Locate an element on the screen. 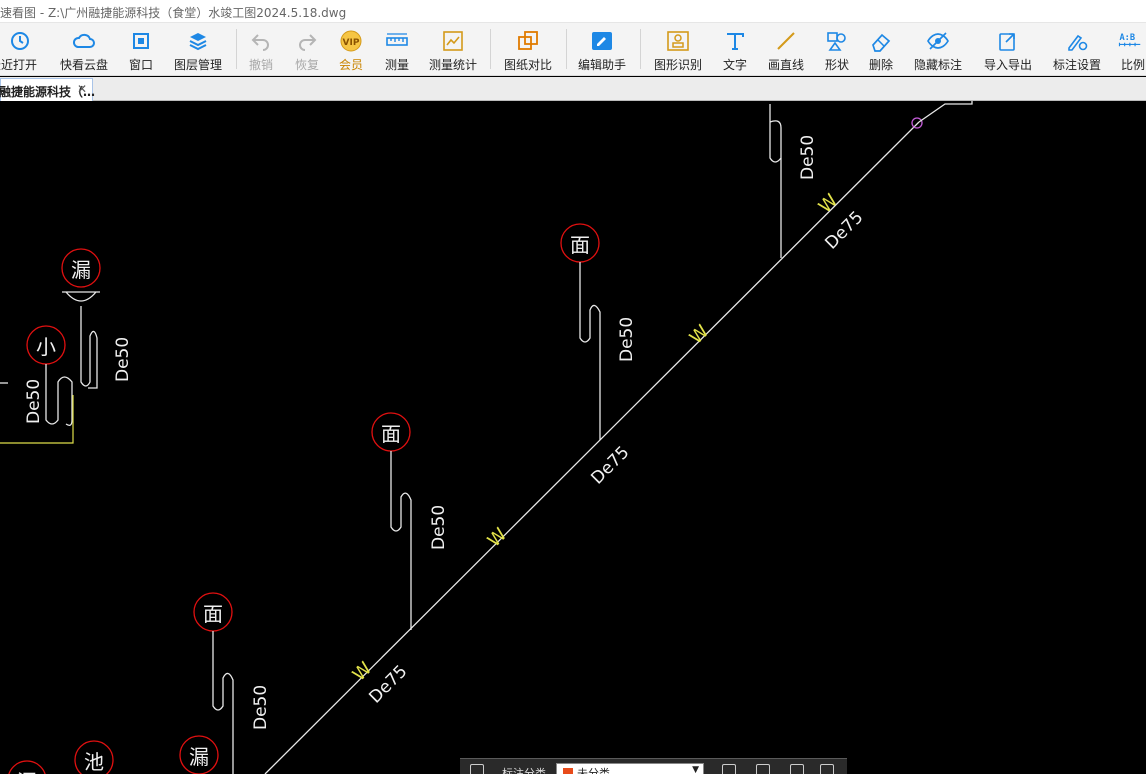 The image size is (1146, 774). annotation-settings-icon is located at coordinates (1077, 41).